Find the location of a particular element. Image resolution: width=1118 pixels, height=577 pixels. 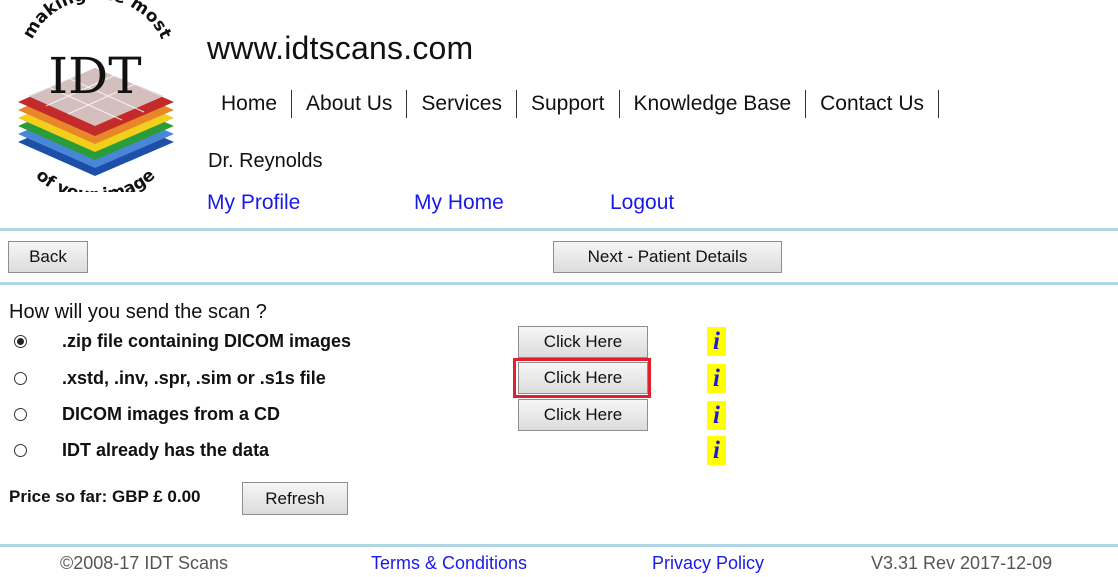

nav-about-us: About Us is located at coordinates (350, 104).